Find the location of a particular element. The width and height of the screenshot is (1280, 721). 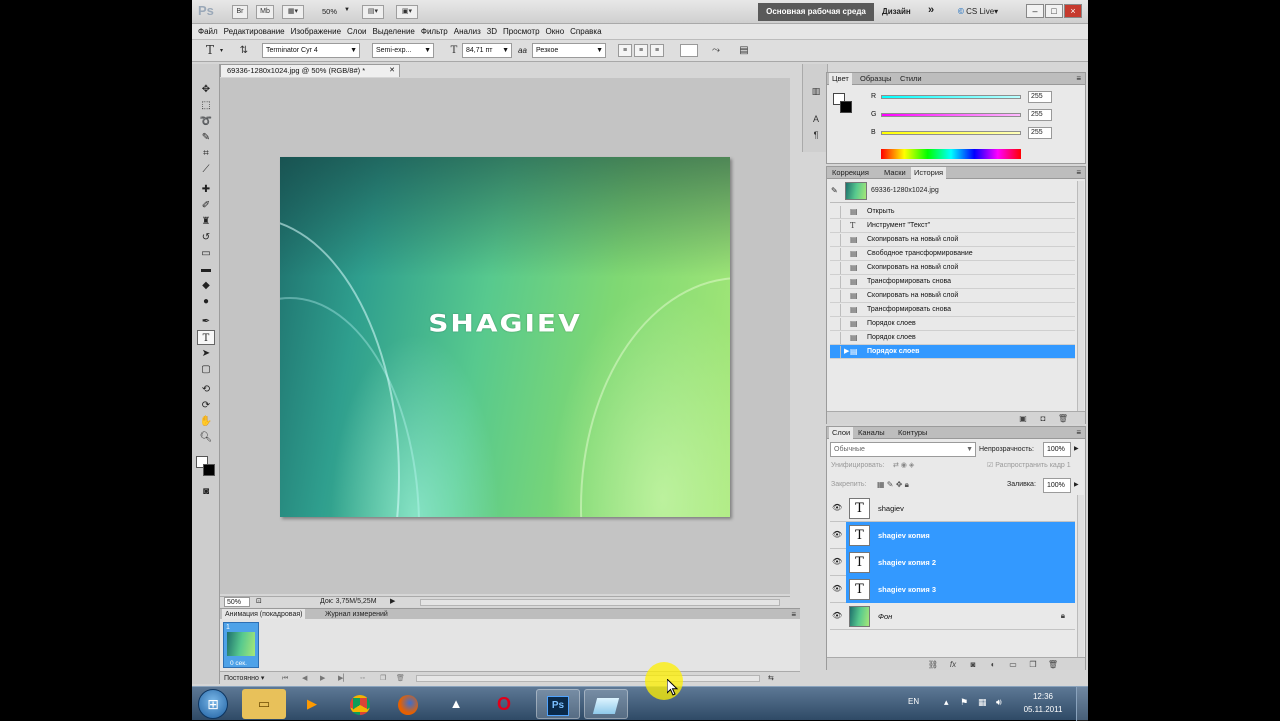

quick-select-tool-icon: ✎ is located at coordinates (206, 137).